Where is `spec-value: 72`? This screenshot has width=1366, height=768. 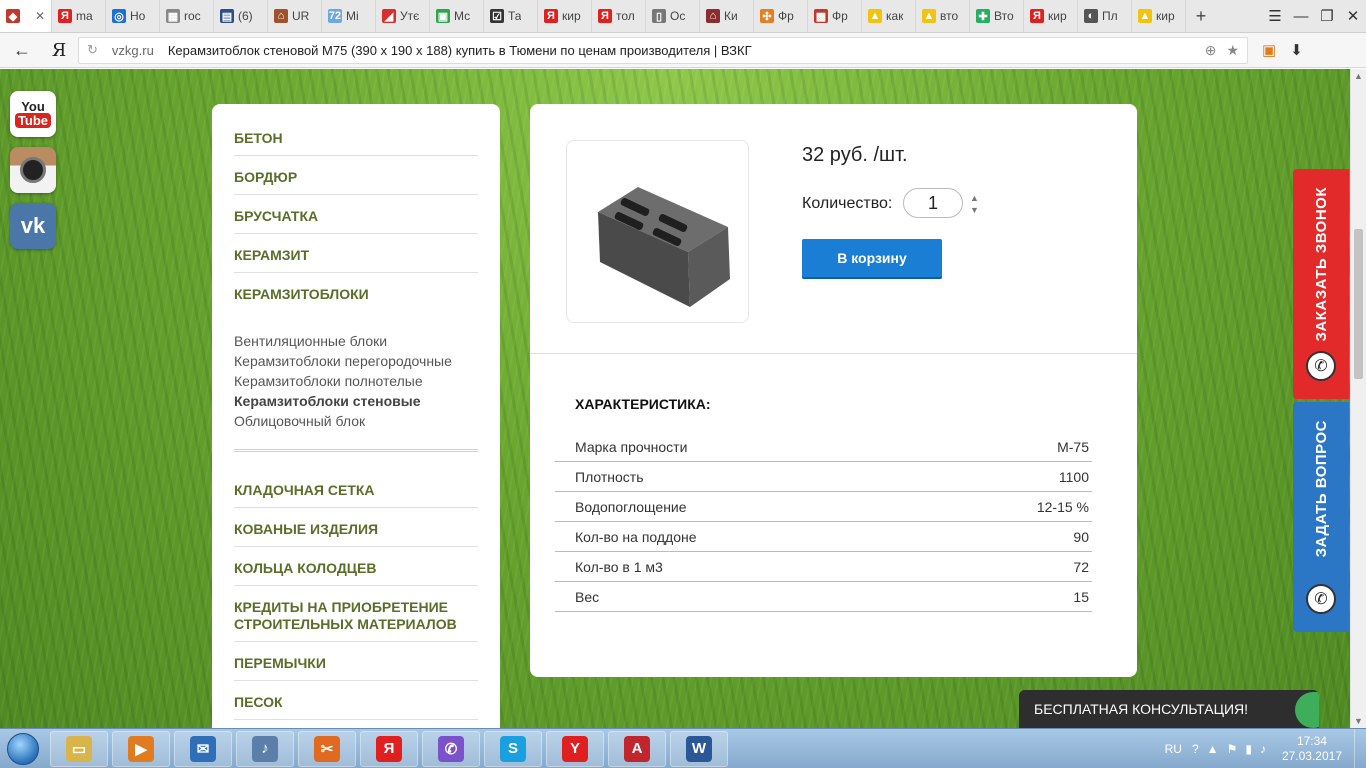 spec-value: 72 is located at coordinates (1081, 566).